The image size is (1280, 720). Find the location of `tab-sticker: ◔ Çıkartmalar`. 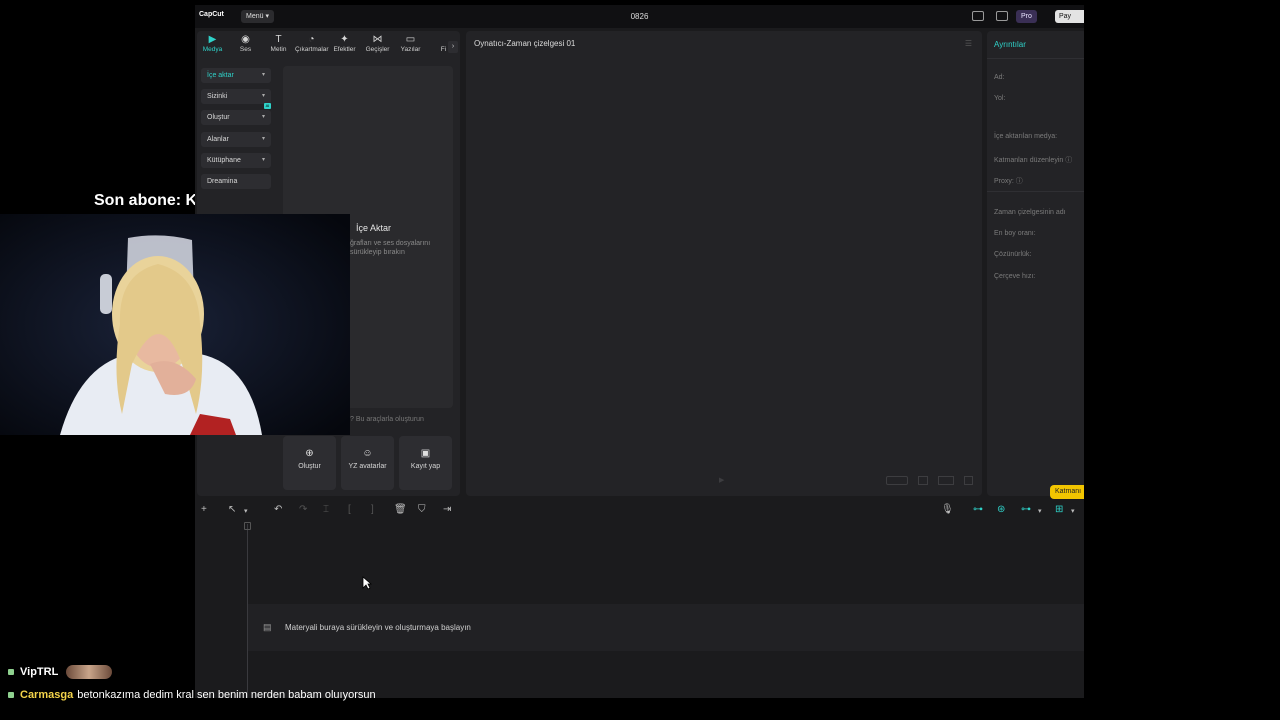

tab-sticker: ◔ Çıkartmalar is located at coordinates (312, 45).